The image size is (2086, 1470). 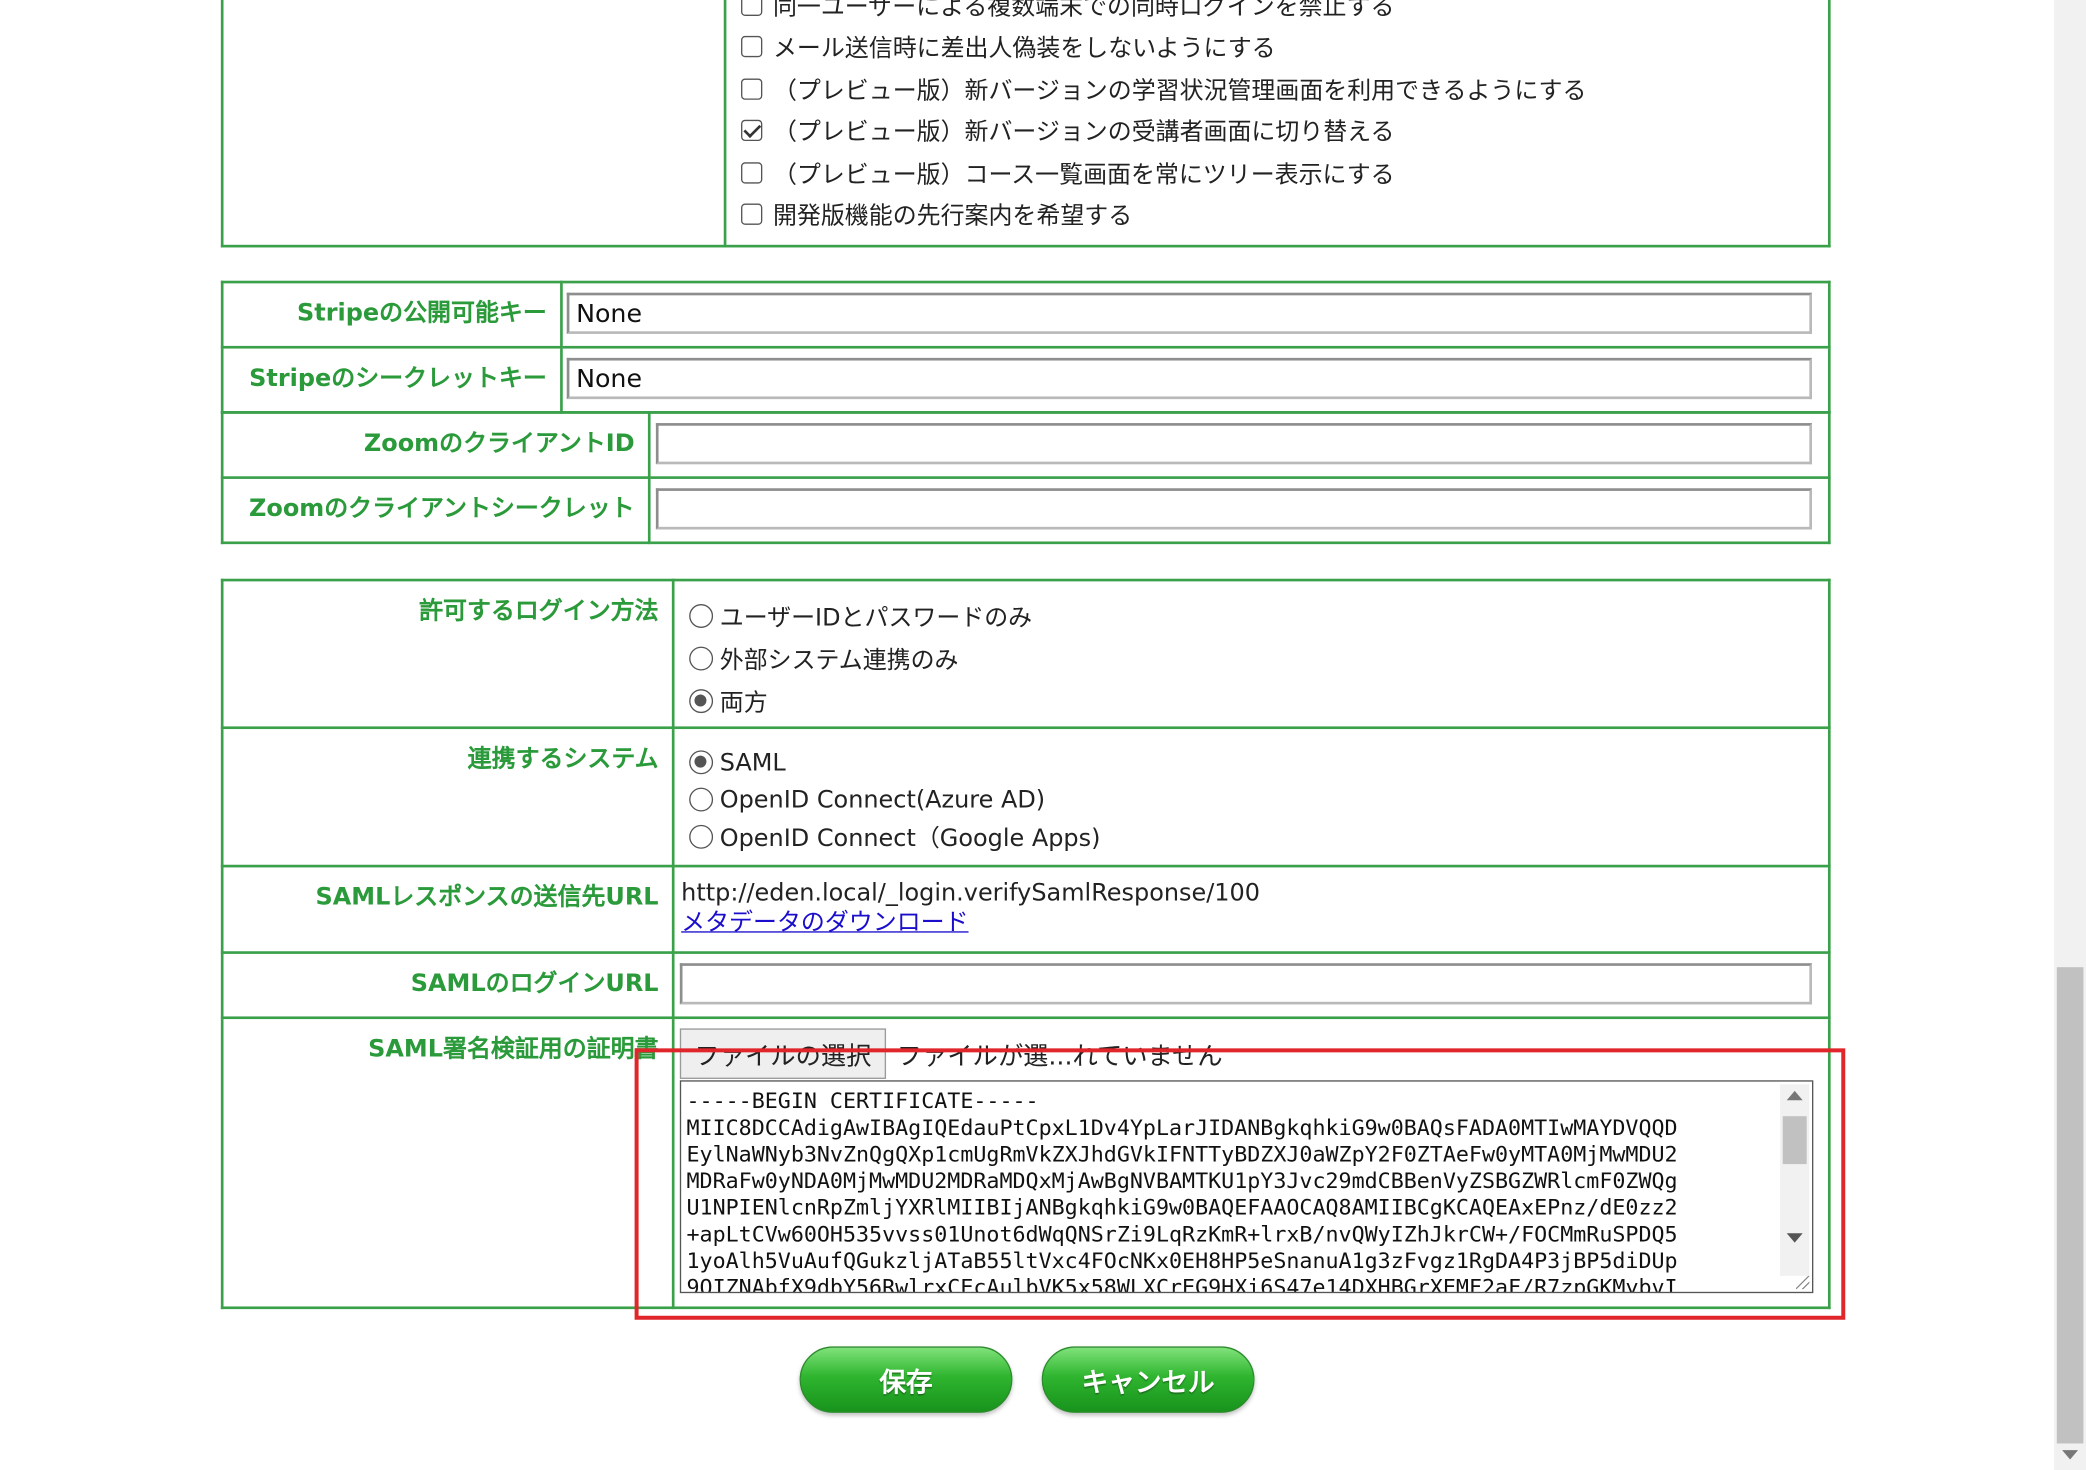 I want to click on stripe-table: Stripeの公開可能キー Stripeのシークレットキー, so click(x=1025, y=347).